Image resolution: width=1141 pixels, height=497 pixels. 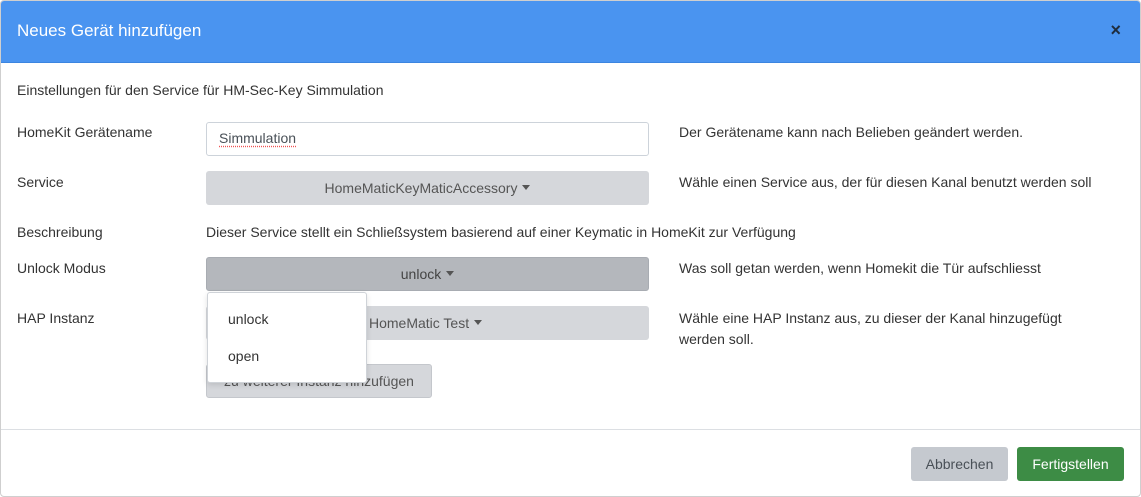 I want to click on service-label: Service, so click(x=40, y=182).